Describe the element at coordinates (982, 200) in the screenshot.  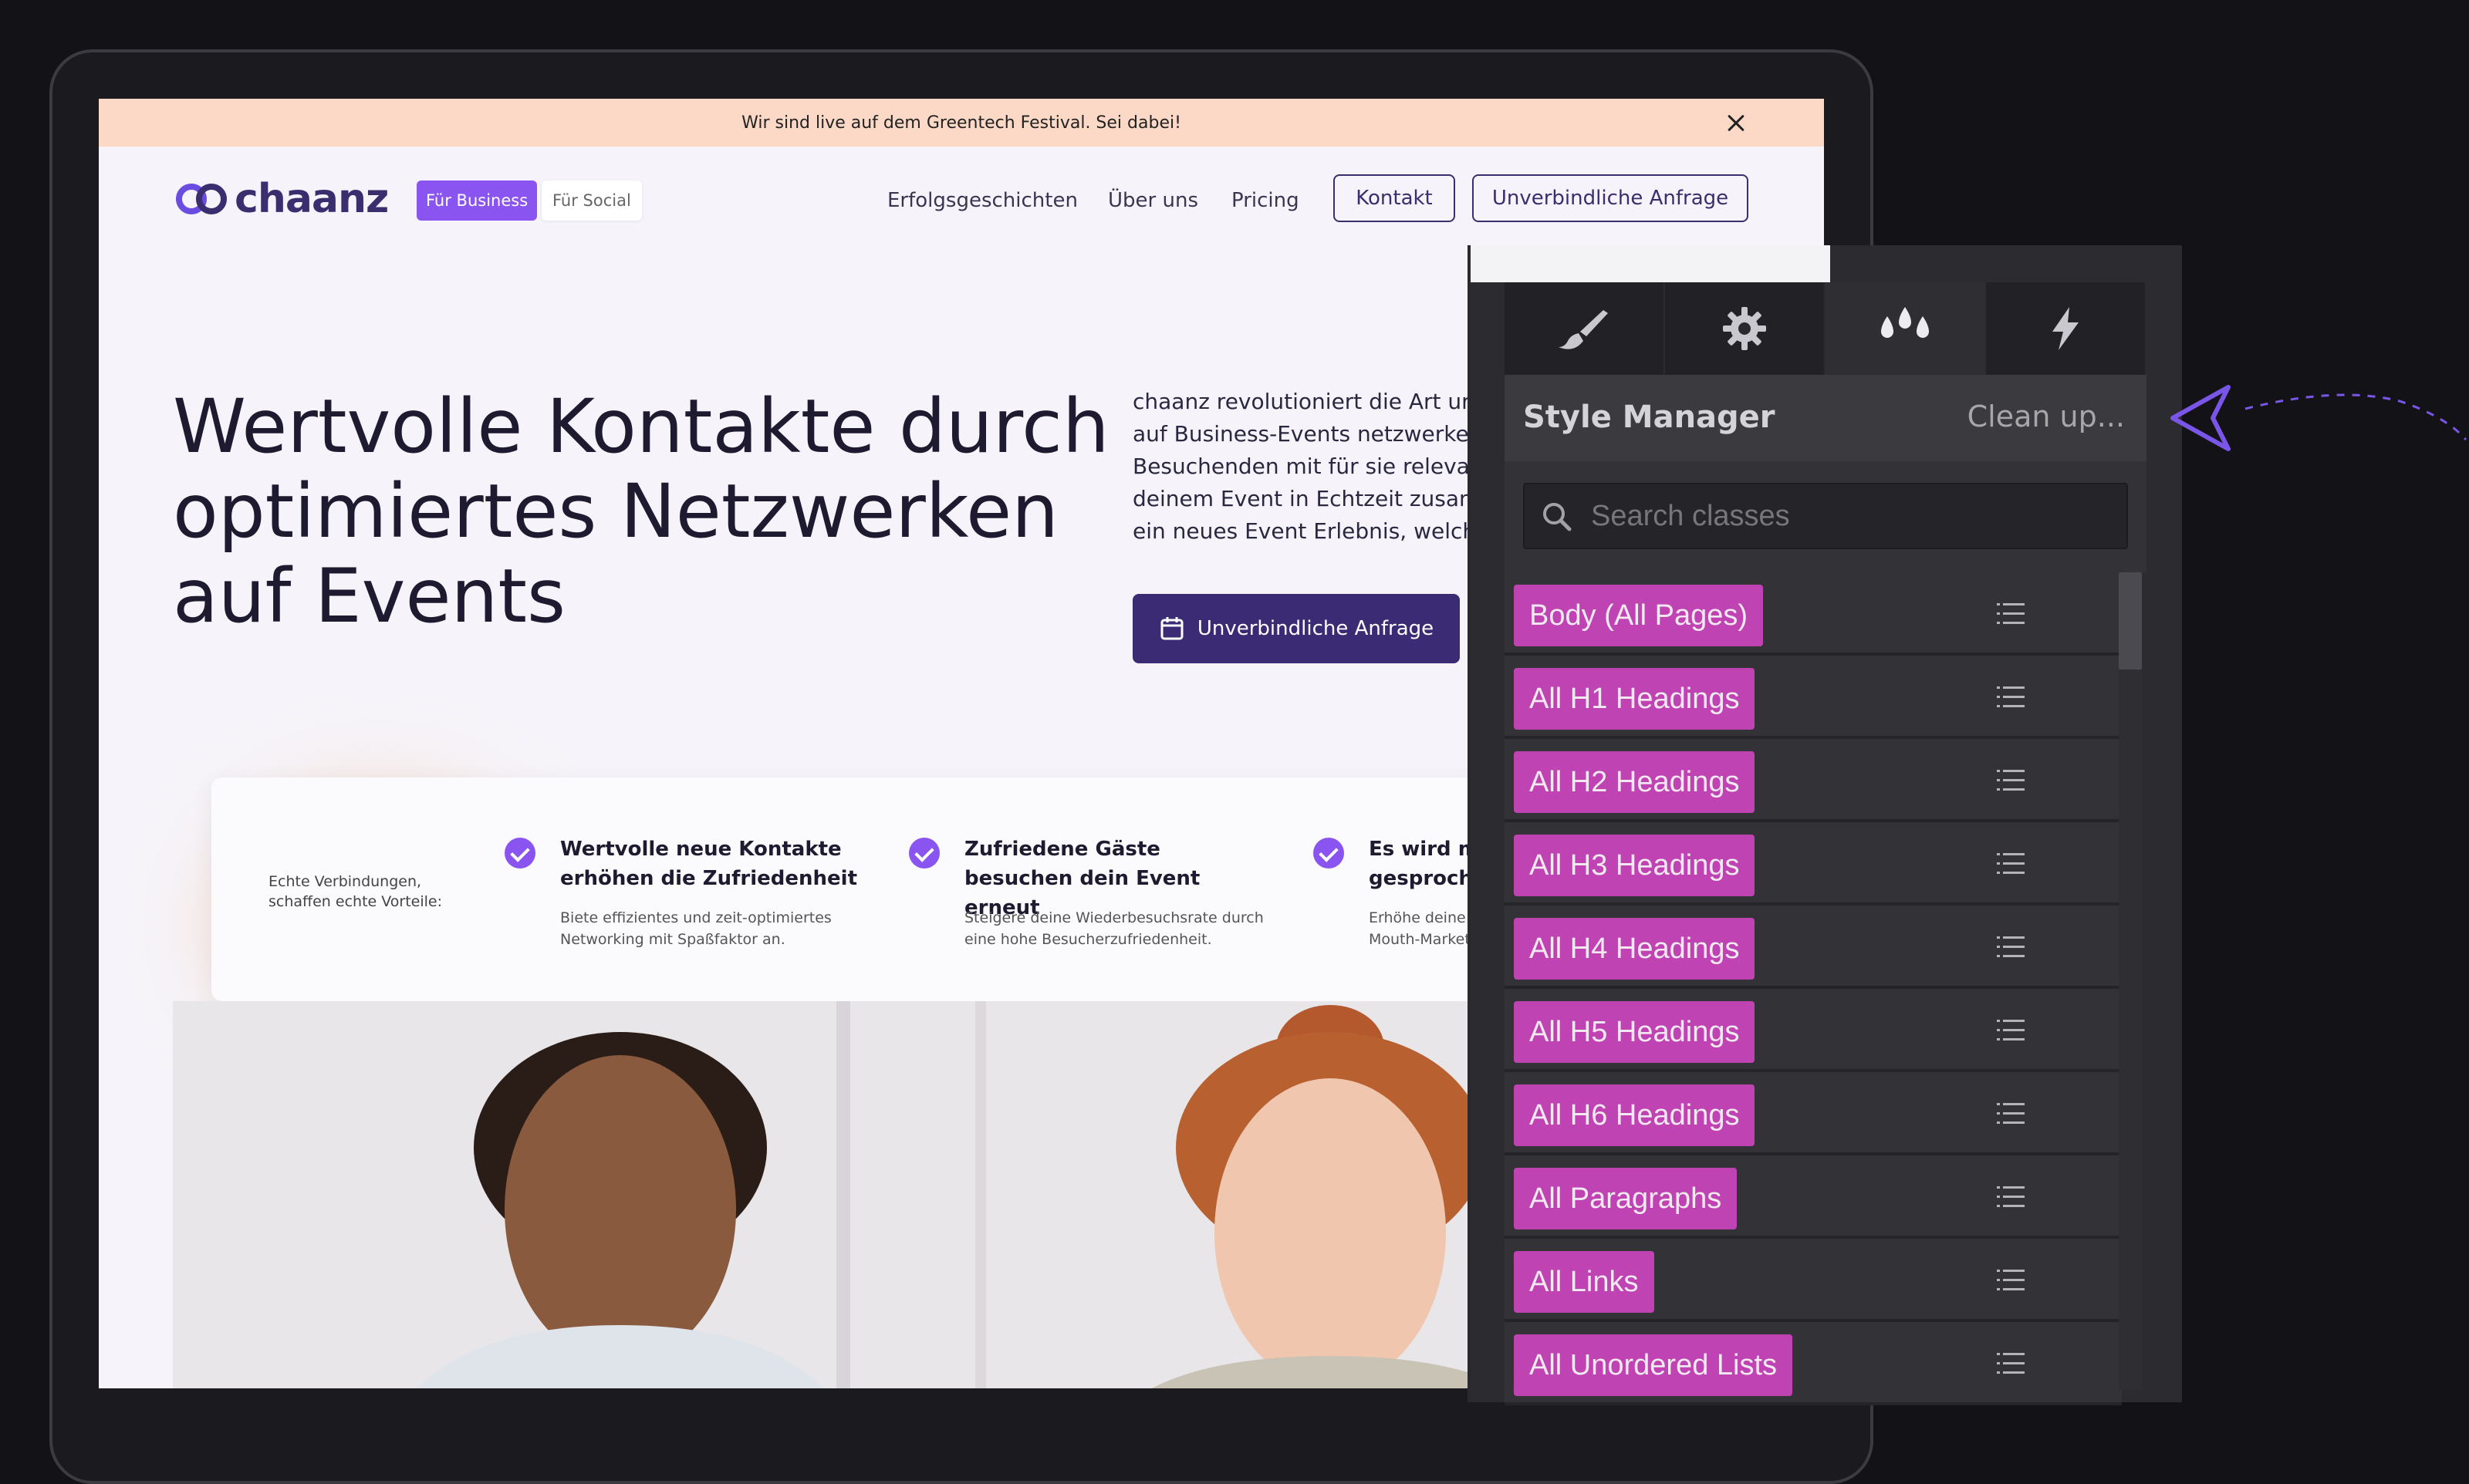
I see `nav-erfolgsgeschichten: Erfolgsgeschichten` at that location.